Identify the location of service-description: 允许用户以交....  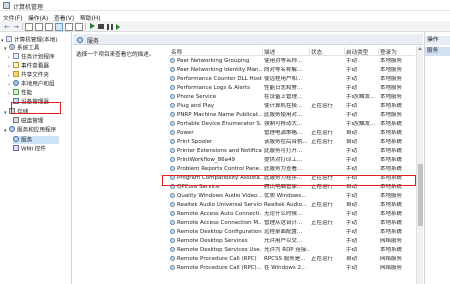
(283, 240).